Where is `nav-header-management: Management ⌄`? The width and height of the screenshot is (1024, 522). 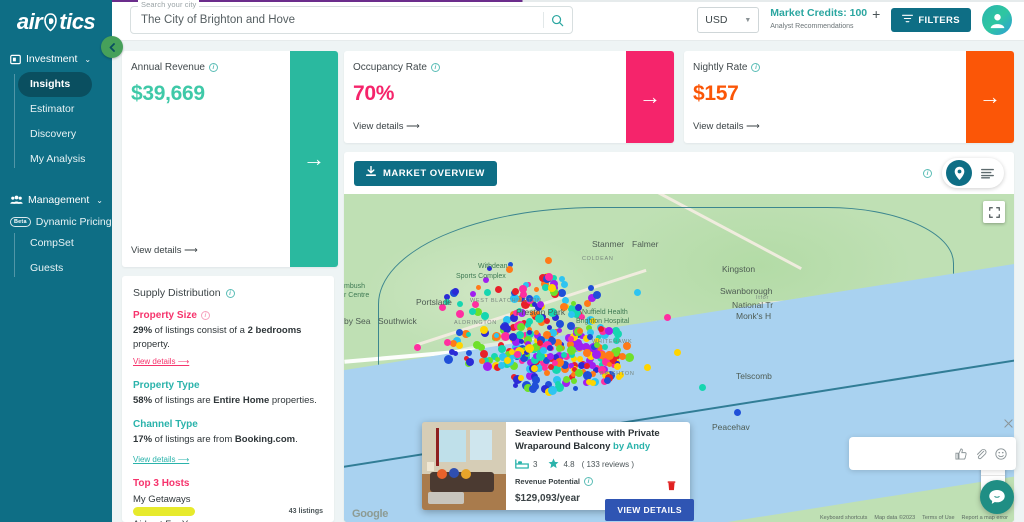 nav-header-management: Management ⌄ is located at coordinates (56, 200).